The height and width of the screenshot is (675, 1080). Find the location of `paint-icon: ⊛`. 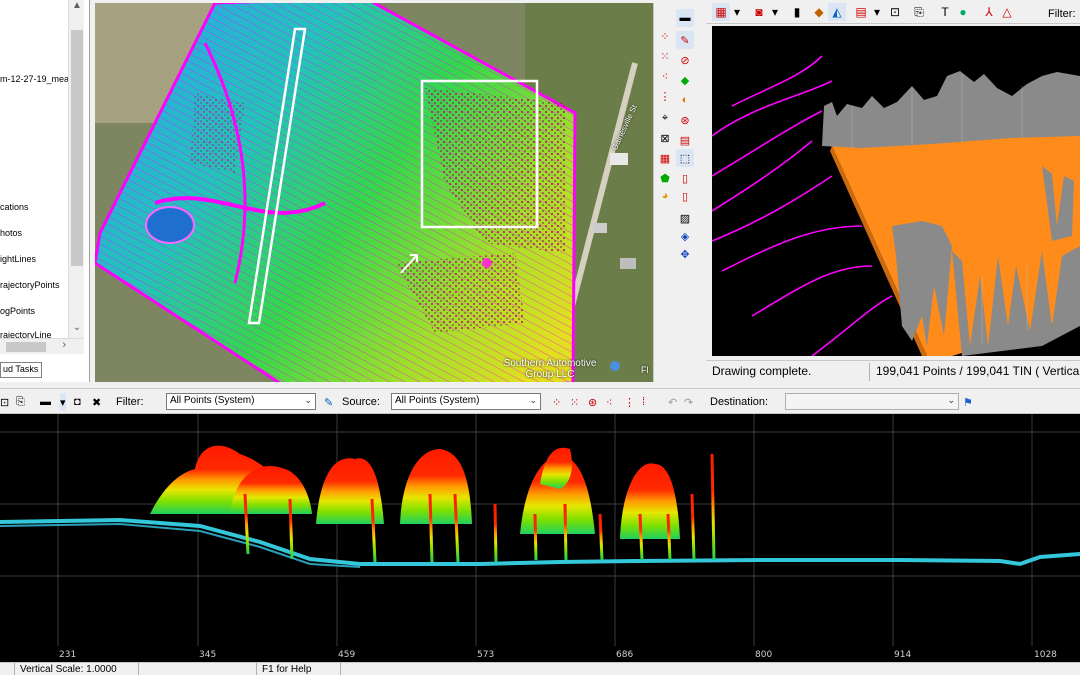

paint-icon: ⊛ is located at coordinates (685, 120).